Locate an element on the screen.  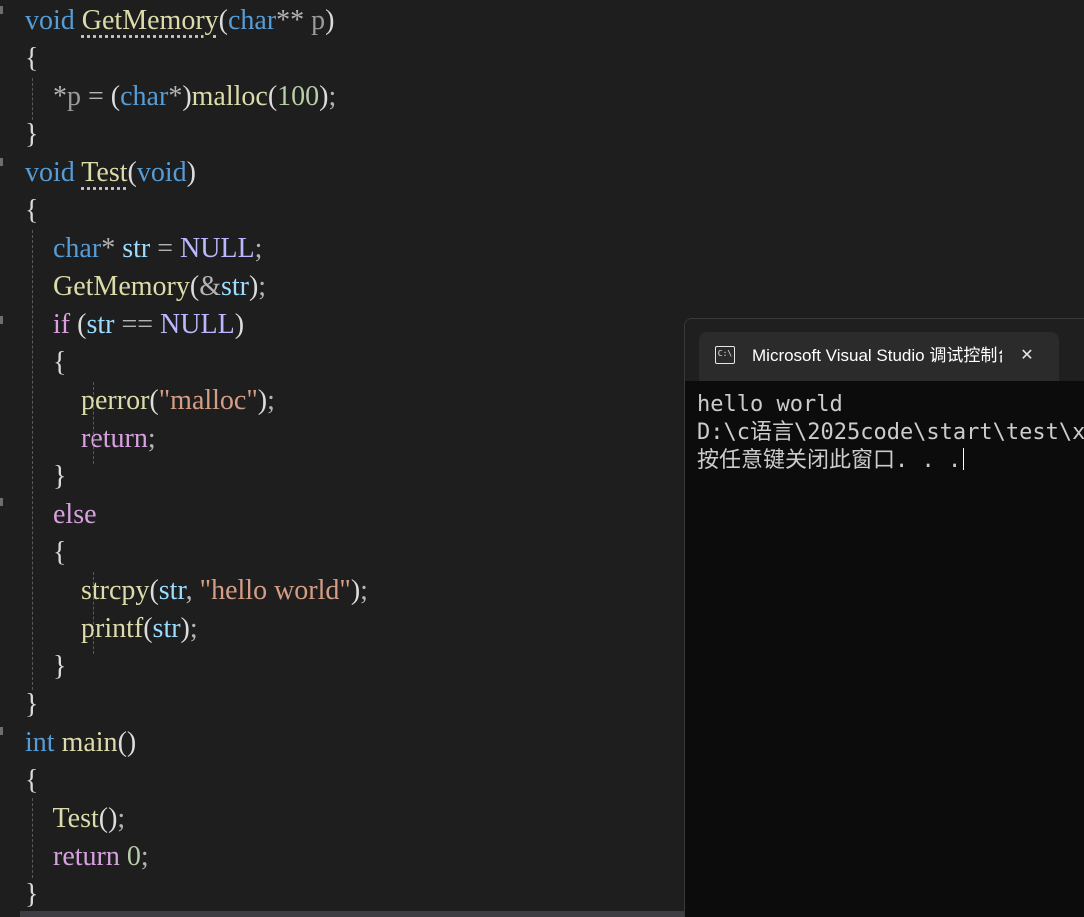
console-line: 按任意键关闭此窗口. . . is located at coordinates (831, 461).